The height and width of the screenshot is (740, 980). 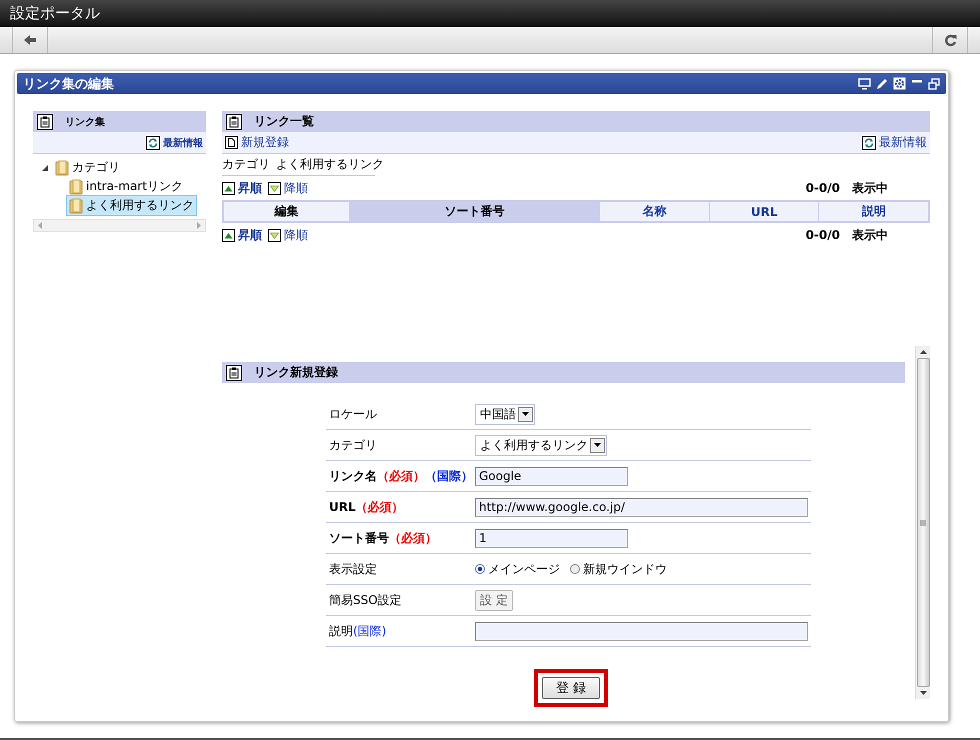 What do you see at coordinates (654, 211) in the screenshot?
I see `column-header: 名称` at bounding box center [654, 211].